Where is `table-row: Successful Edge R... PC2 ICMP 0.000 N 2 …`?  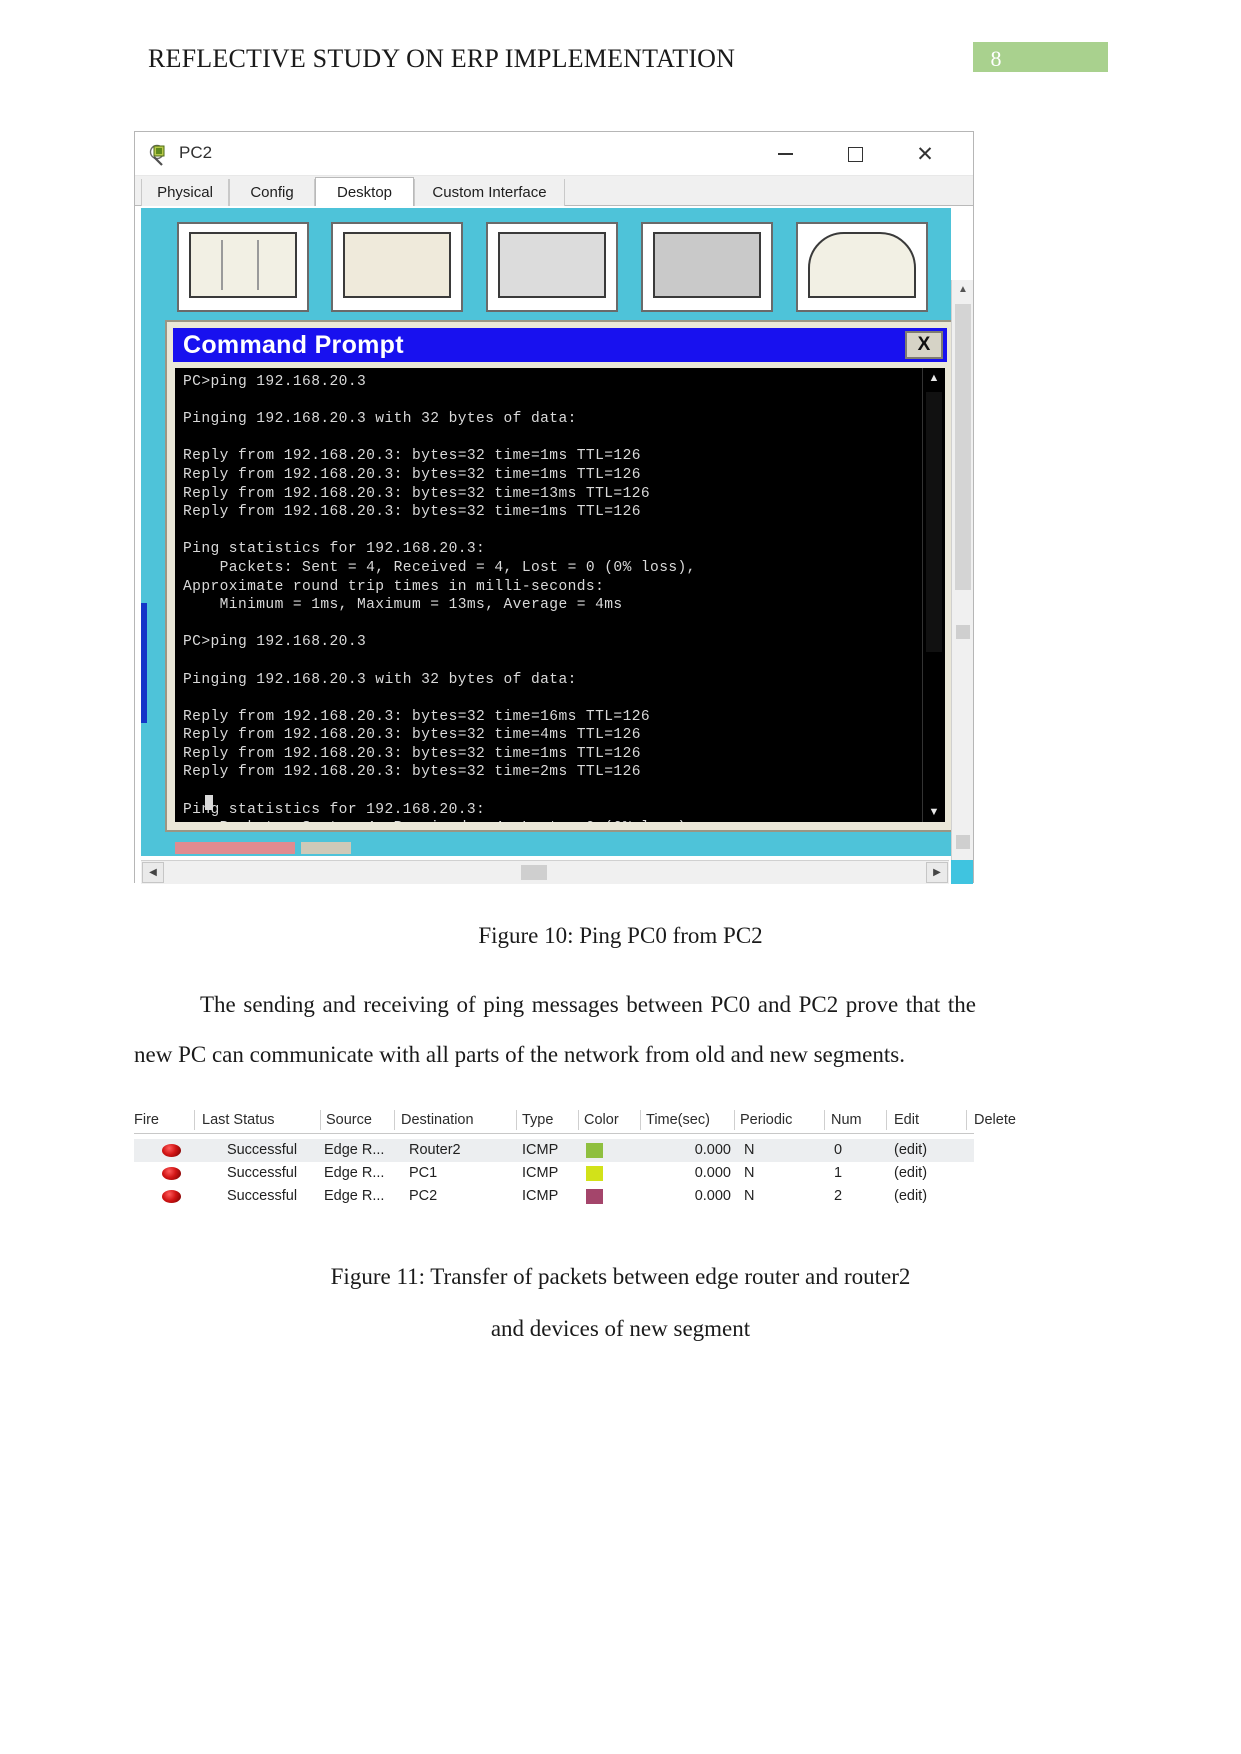
table-row: Successful Edge R... PC2 ICMP 0.000 N 2 … is located at coordinates (554, 1196).